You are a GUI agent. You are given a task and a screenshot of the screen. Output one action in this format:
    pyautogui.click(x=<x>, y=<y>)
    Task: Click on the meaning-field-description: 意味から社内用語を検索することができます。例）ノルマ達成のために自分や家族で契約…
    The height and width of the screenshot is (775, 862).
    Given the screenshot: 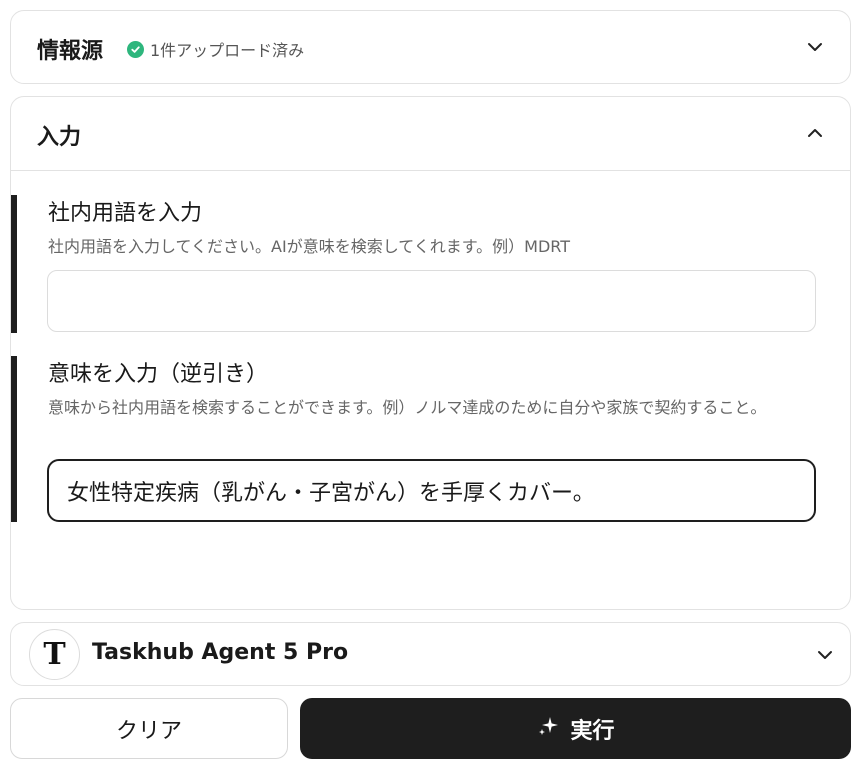 What is the action you would take?
    pyautogui.click(x=407, y=407)
    